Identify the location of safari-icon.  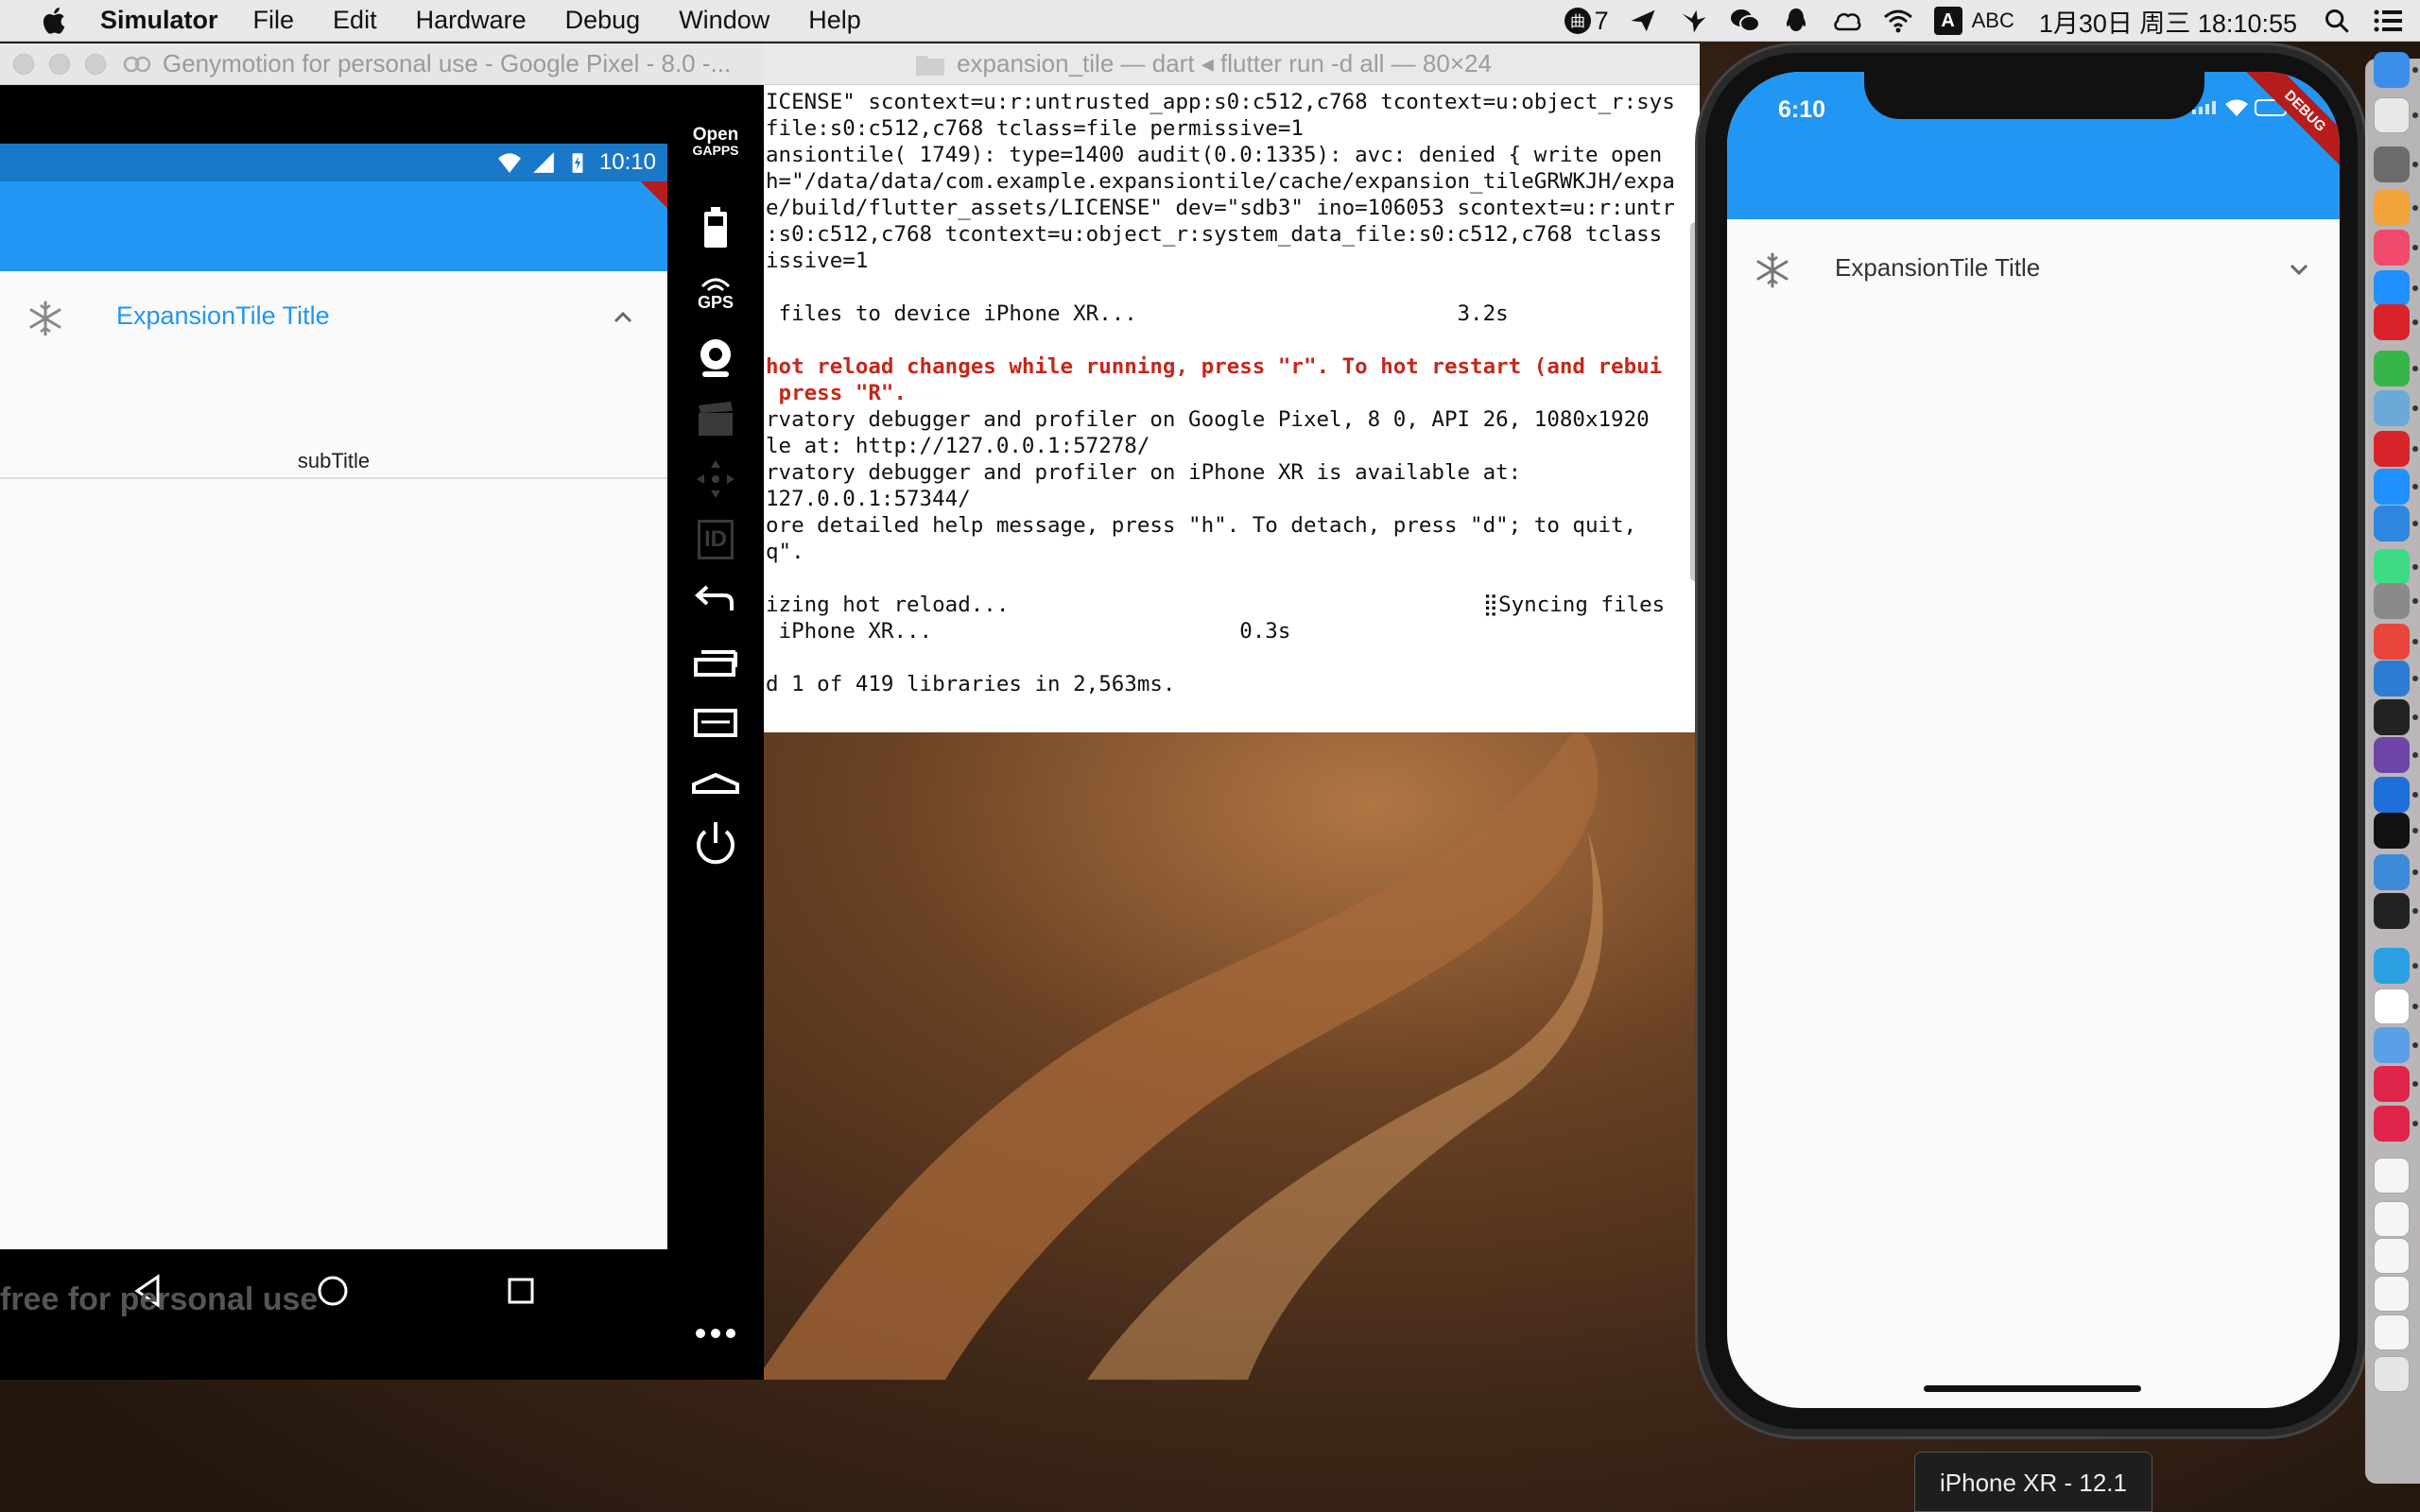
(2392, 487).